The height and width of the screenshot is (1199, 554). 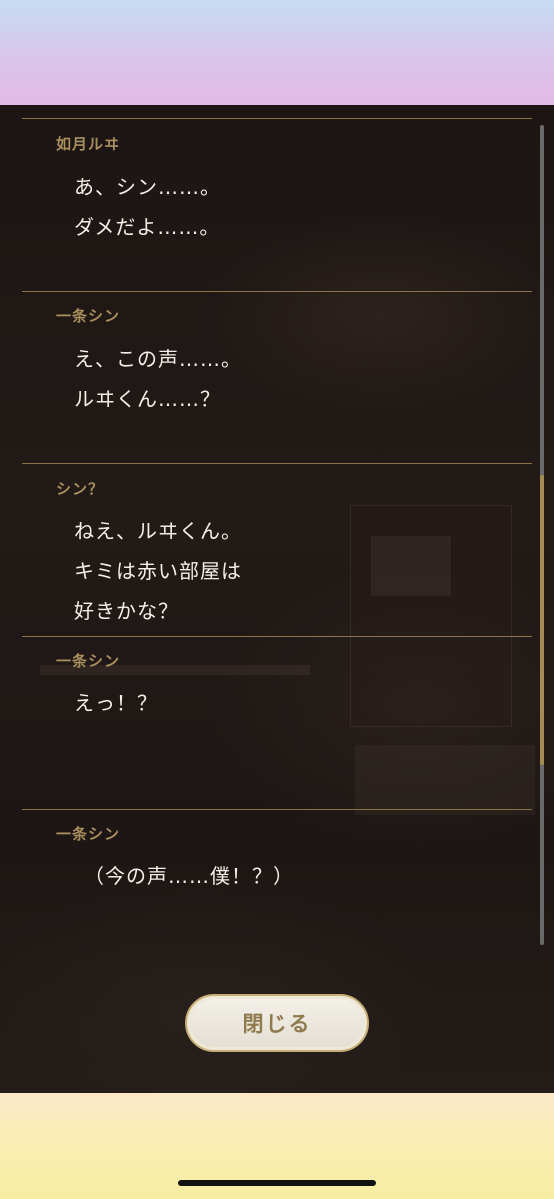 I want to click on home-indicator, so click(x=277, y=1183).